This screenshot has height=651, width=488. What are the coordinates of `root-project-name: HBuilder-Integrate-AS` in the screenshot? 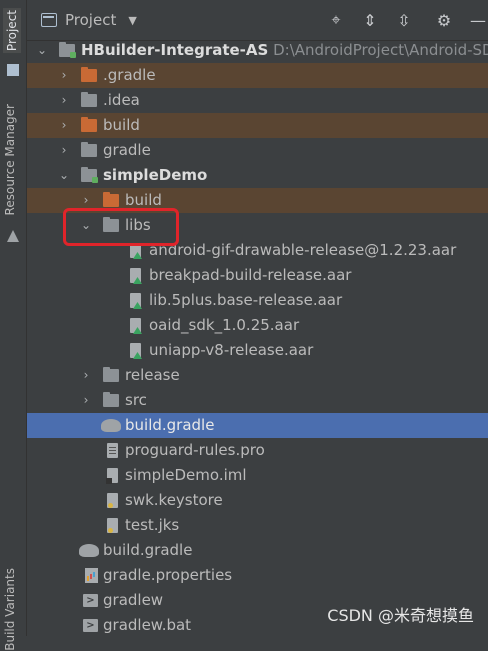 It's located at (175, 50).